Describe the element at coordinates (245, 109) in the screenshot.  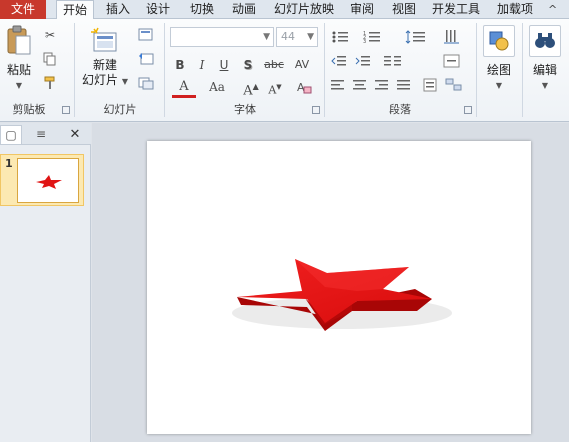
I see `font-group-label: 字体` at that location.